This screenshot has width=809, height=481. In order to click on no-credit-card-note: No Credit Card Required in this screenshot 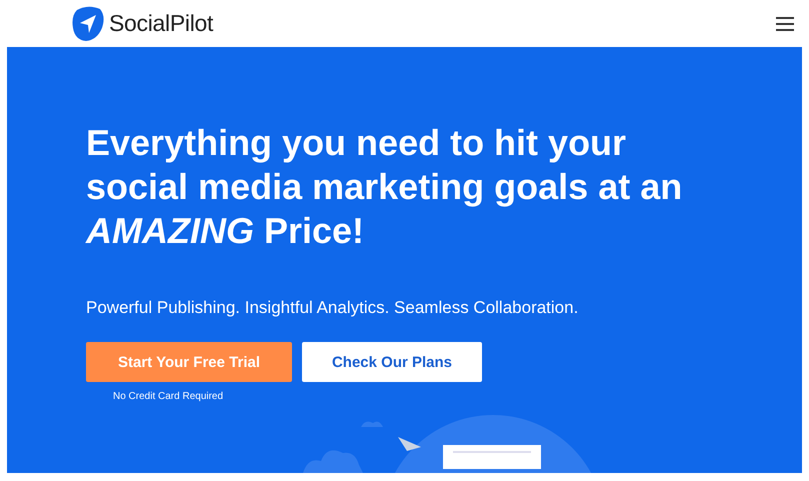, I will do `click(168, 396)`.